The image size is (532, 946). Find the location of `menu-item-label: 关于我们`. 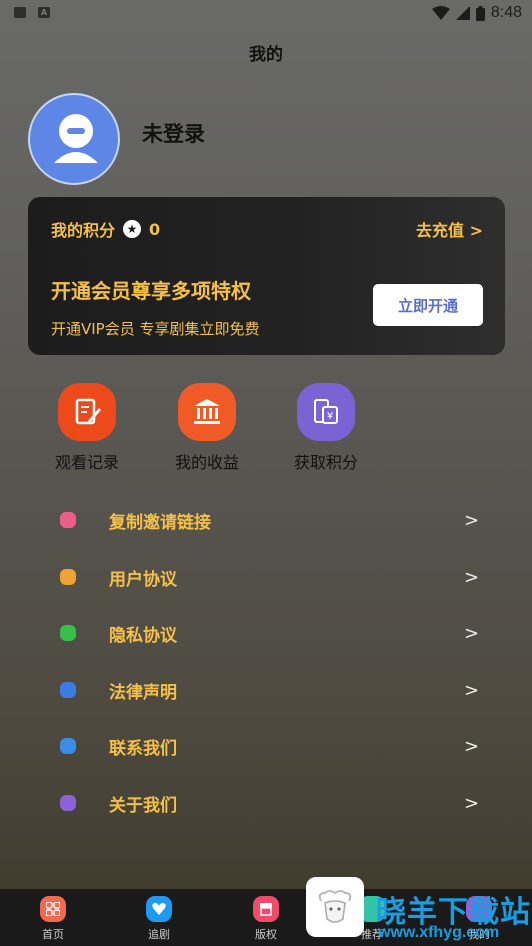

menu-item-label: 关于我们 is located at coordinates (143, 805).